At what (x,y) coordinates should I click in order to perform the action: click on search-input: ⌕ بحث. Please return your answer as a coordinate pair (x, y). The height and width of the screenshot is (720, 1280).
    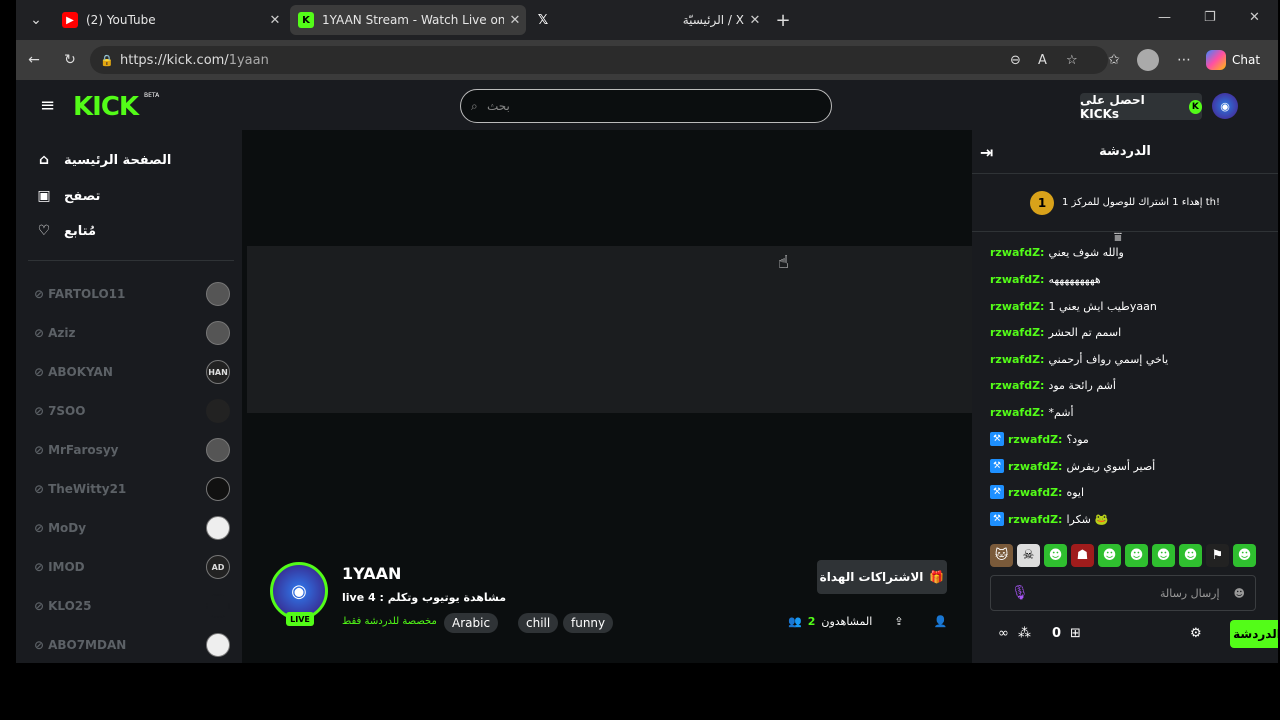
    Looking at the image, I should click on (646, 106).